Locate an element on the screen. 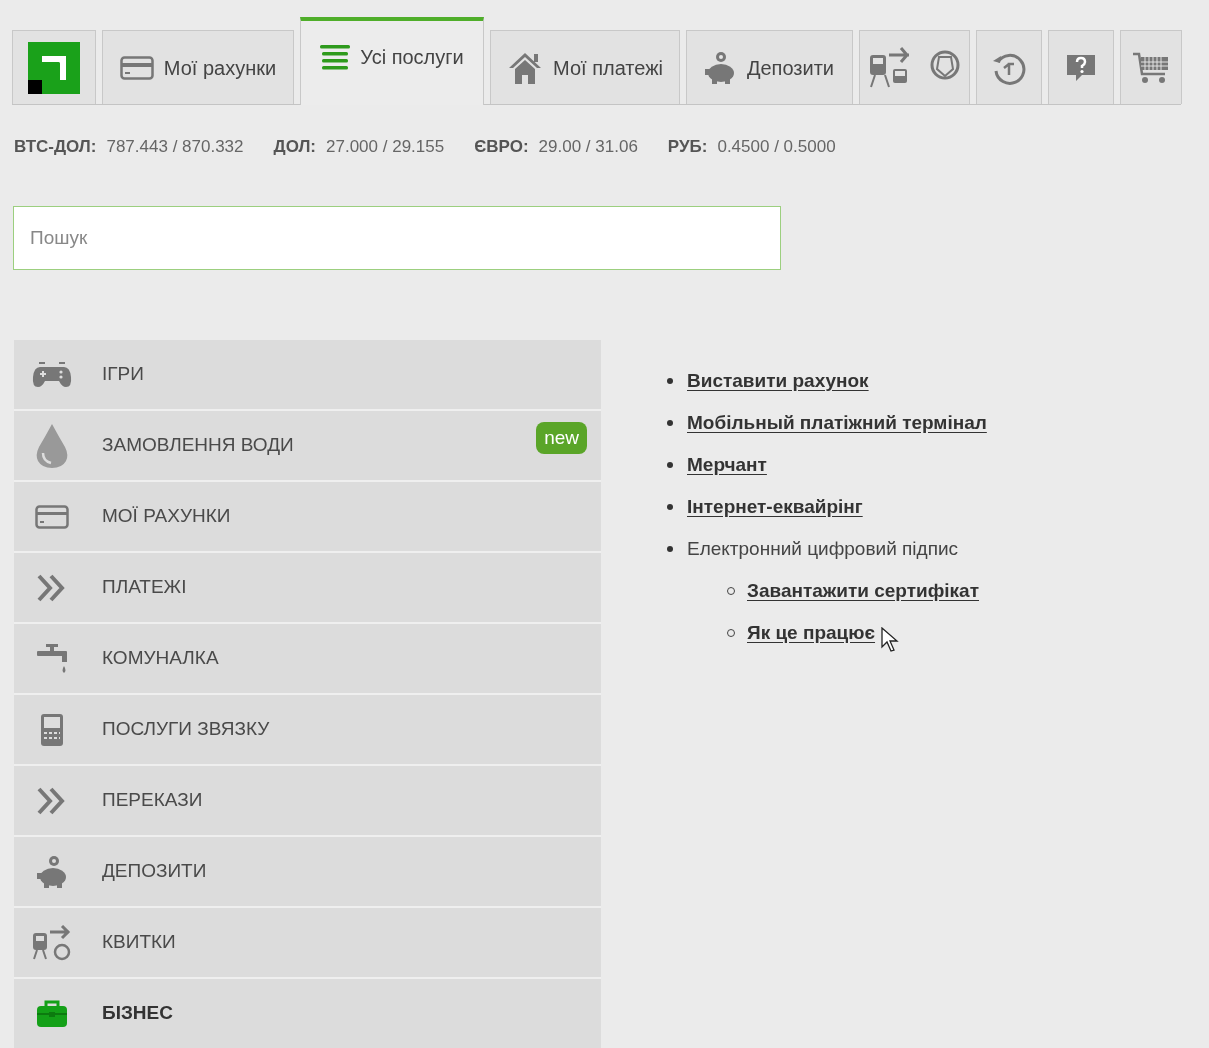 The image size is (1209, 1048). rate-label: ВТС-ДОЛ: is located at coordinates (55, 147).